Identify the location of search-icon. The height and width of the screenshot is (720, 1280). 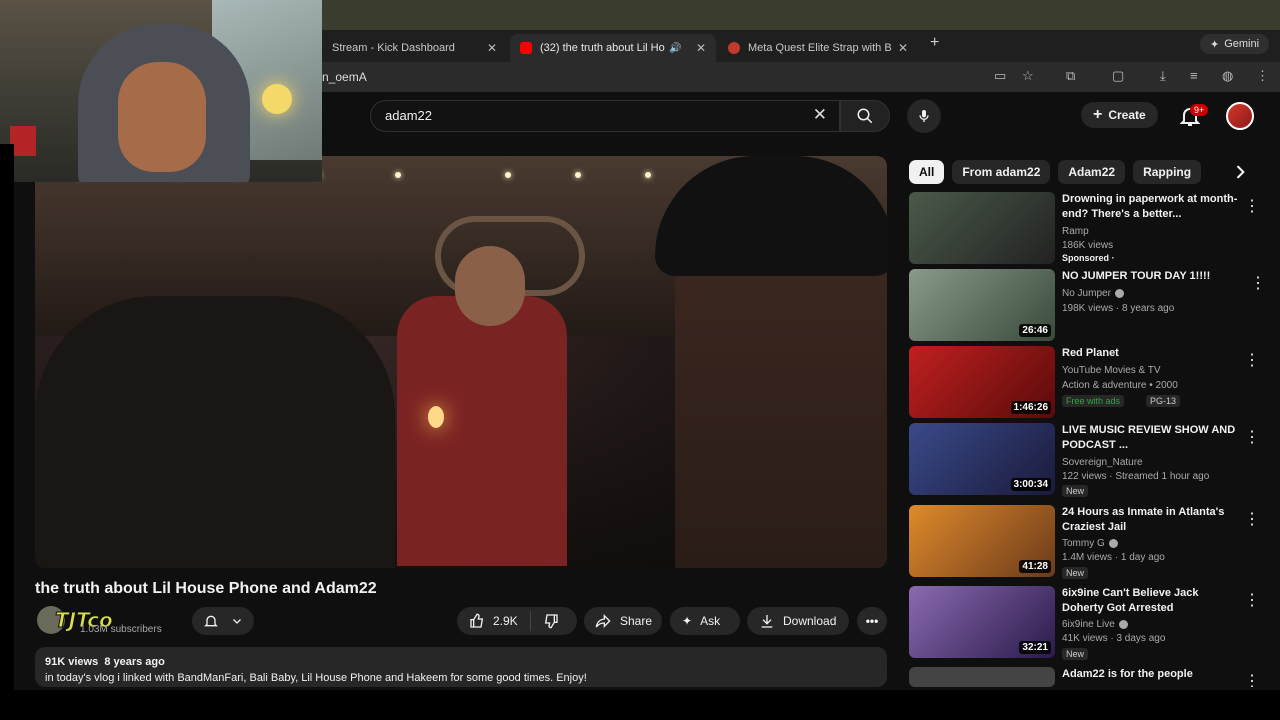
(865, 116).